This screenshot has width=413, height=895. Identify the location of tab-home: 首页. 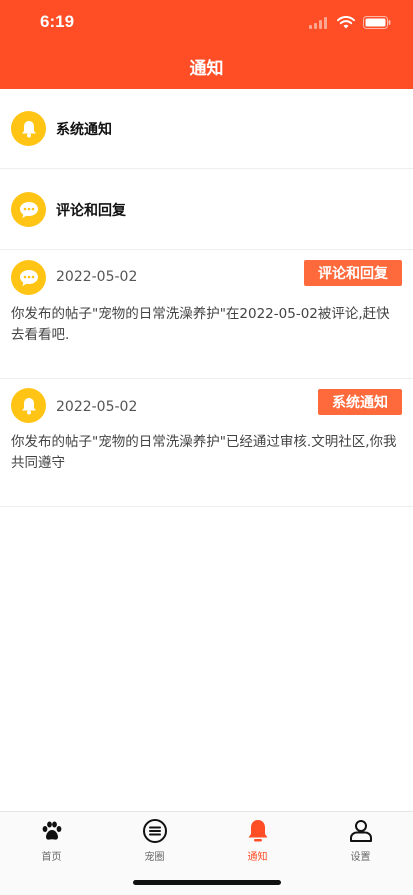
(51, 843).